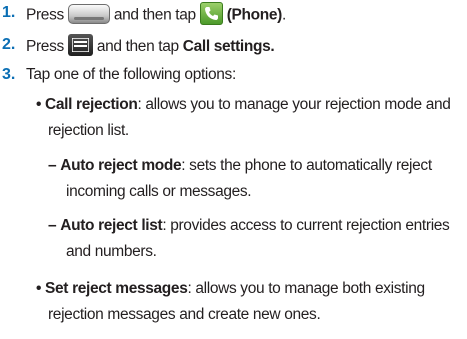  I want to click on option-desc-cont: rejection list., so click(88, 130).